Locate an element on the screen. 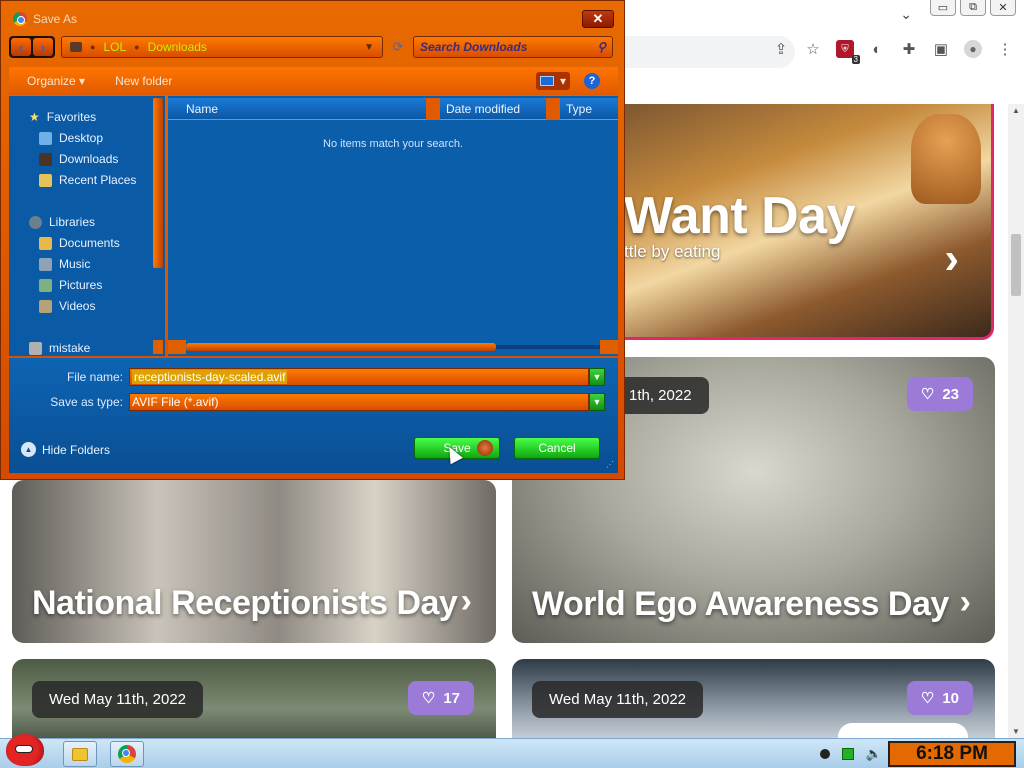  resize-grip-icon: ⋰ is located at coordinates (610, 464).